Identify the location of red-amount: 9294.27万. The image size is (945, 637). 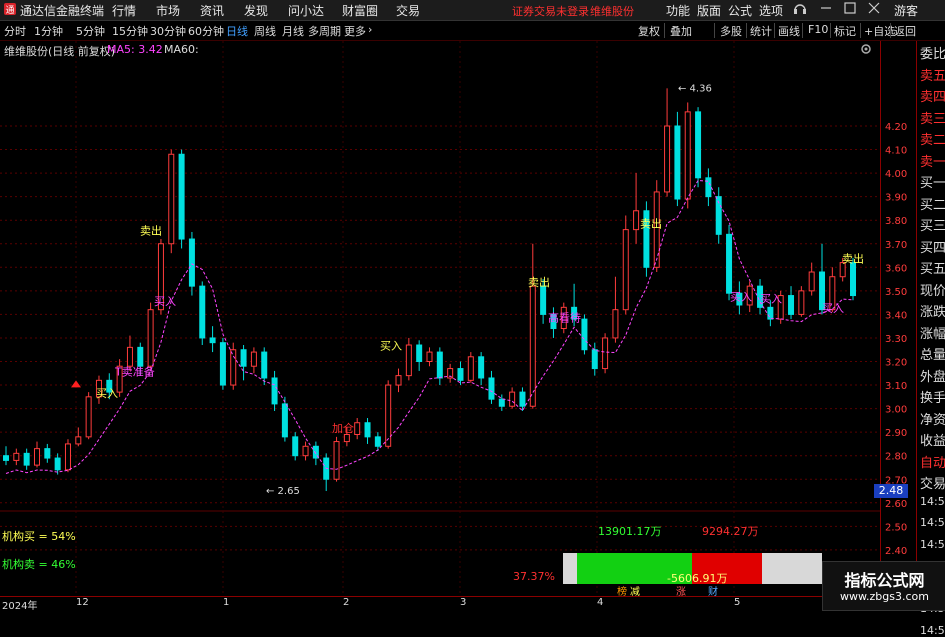
(730, 531).